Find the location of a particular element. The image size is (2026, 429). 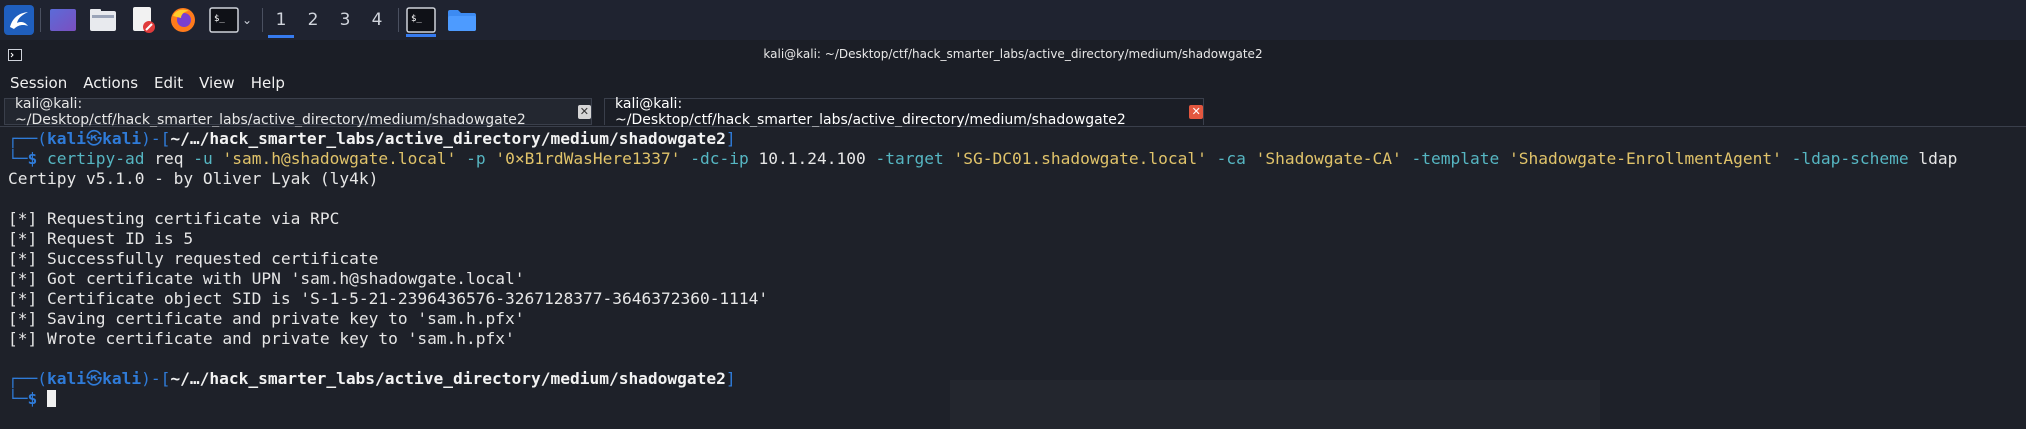

output-line: [*] Requesting certificate via RPC is located at coordinates (174, 218).